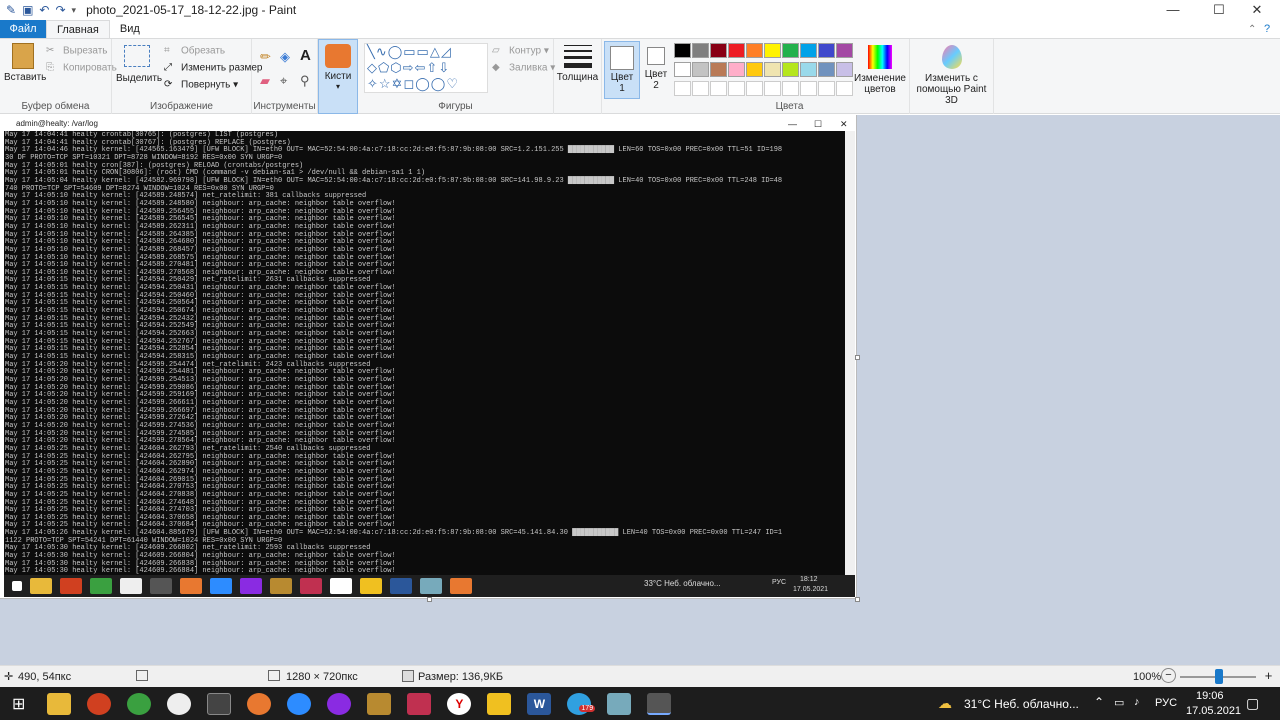 The image size is (1280, 720). Describe the element at coordinates (622, 70) in the screenshot. I see `color1-button: Цвет 1` at that location.